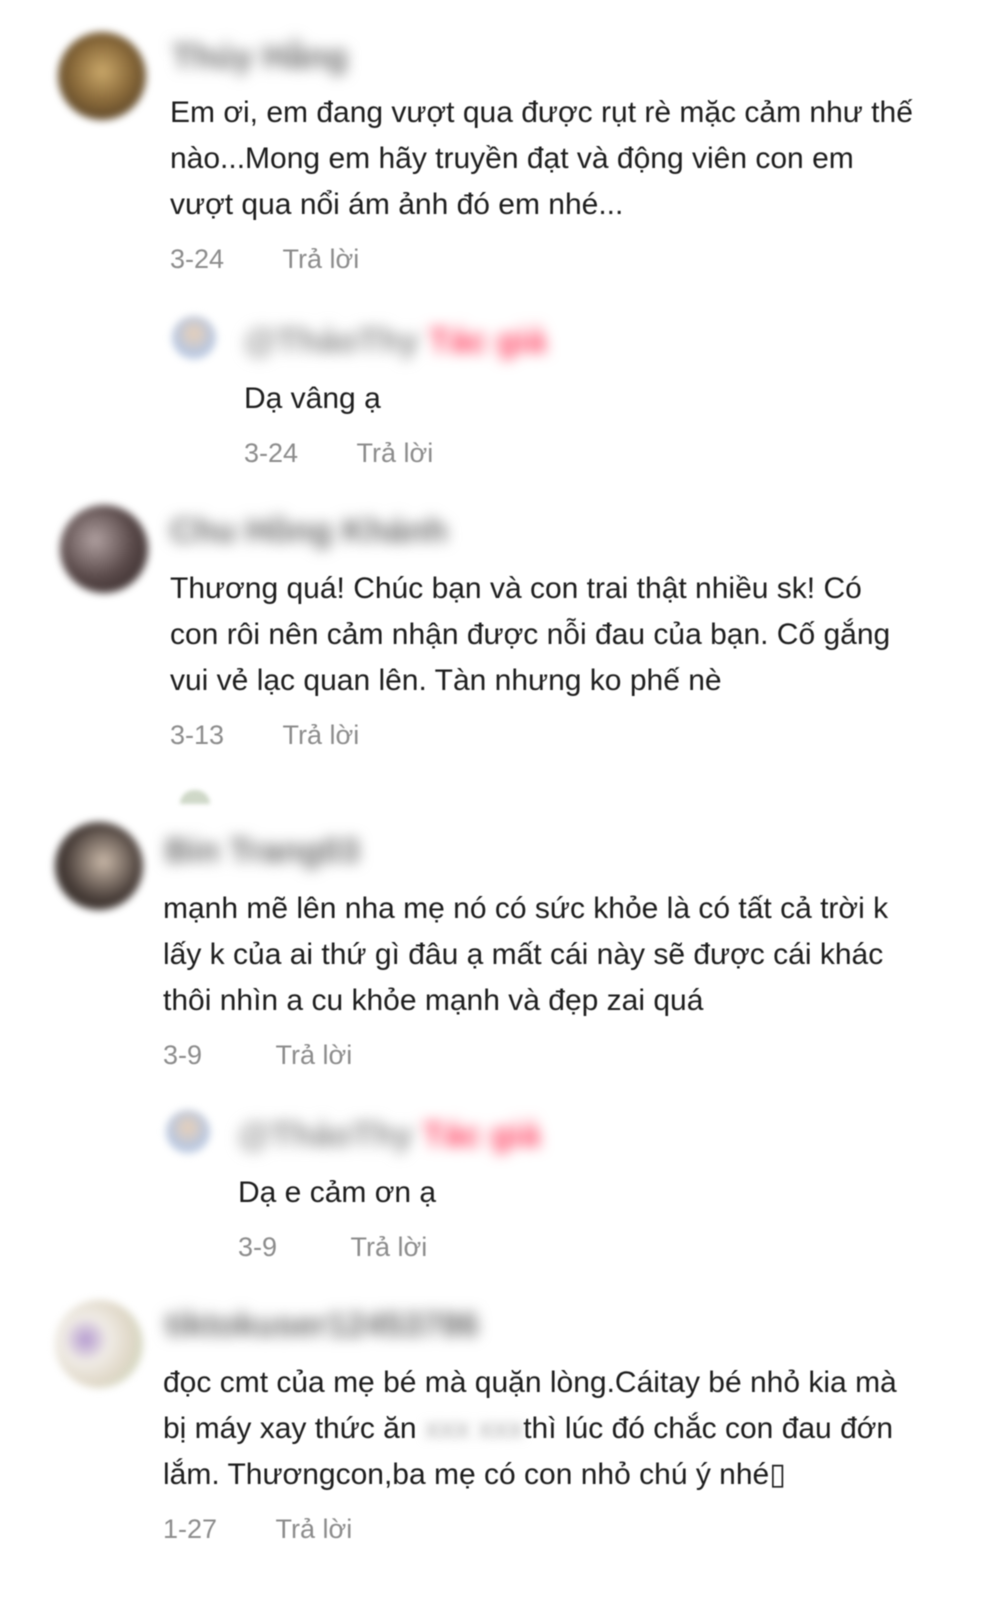 The image size is (1000, 1624). Describe the element at coordinates (264, 735) in the screenshot. I see `comment-meta: 3-13 Trả lời` at that location.